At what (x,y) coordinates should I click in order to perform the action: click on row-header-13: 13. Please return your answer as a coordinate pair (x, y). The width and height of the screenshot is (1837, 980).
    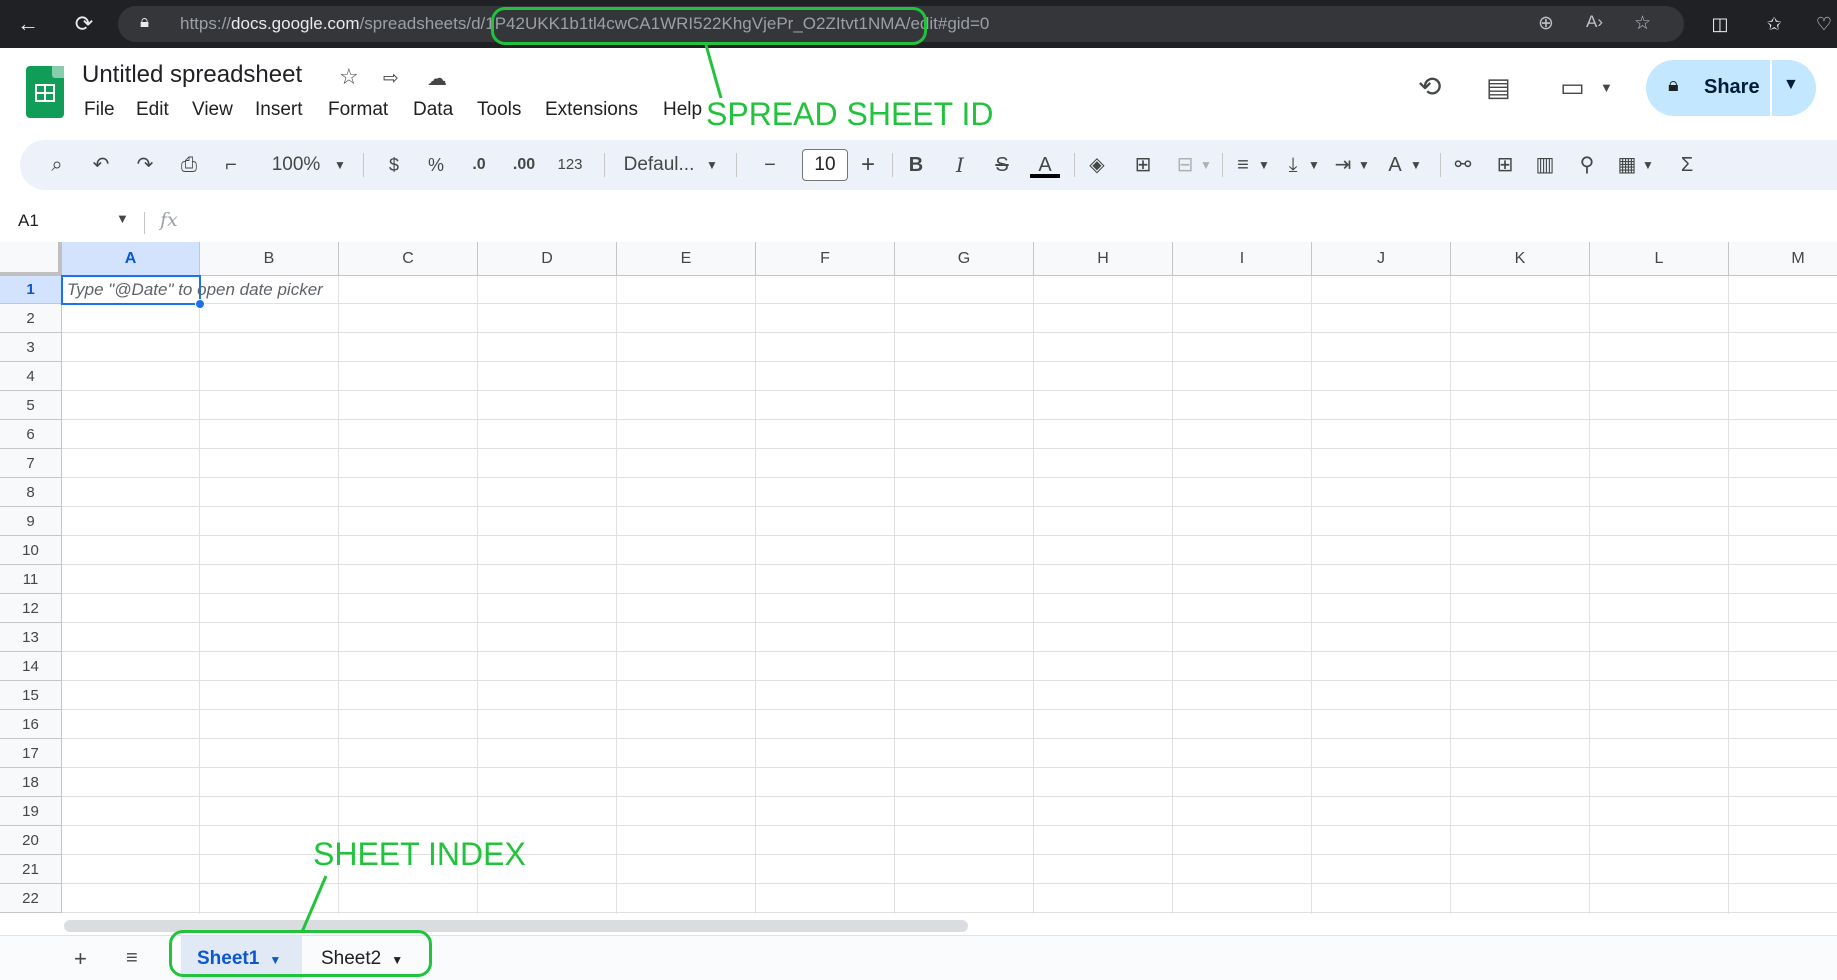
    Looking at the image, I should click on (31, 637).